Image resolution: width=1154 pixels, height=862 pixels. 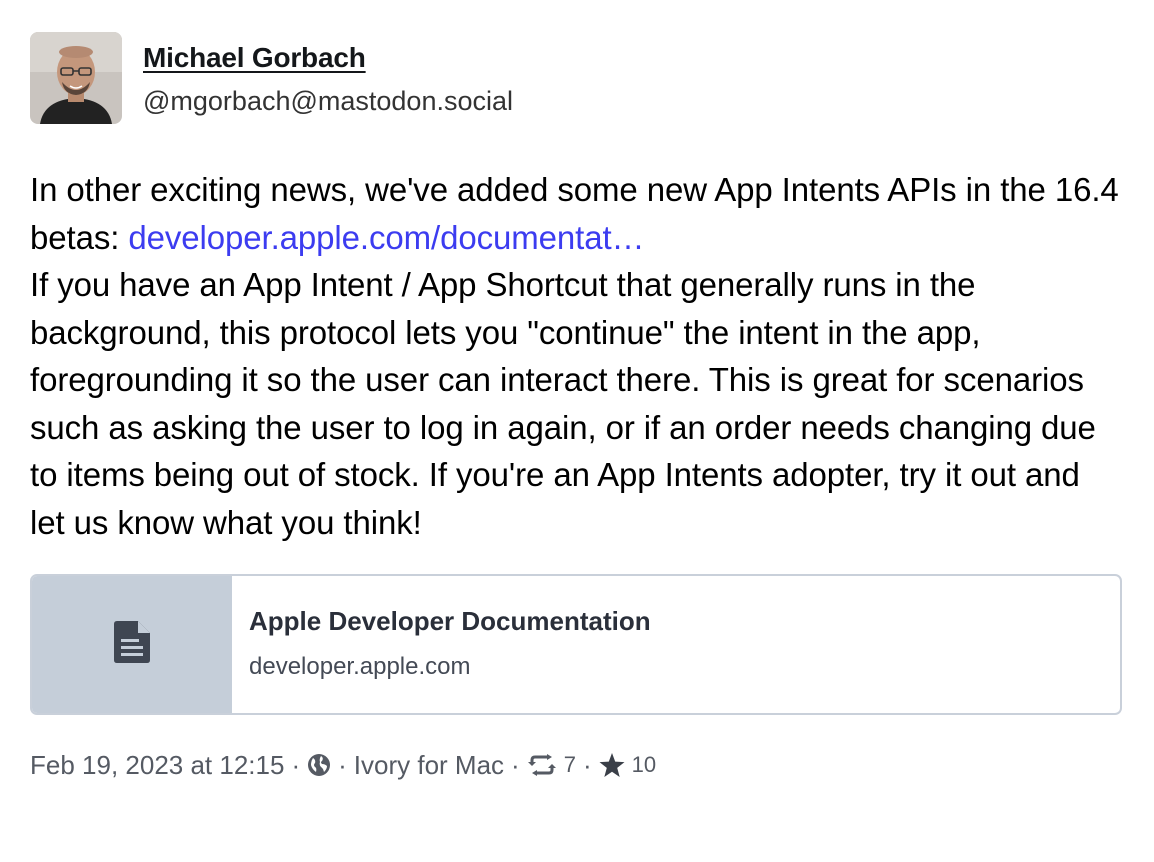 I want to click on avatar, so click(x=76, y=78).